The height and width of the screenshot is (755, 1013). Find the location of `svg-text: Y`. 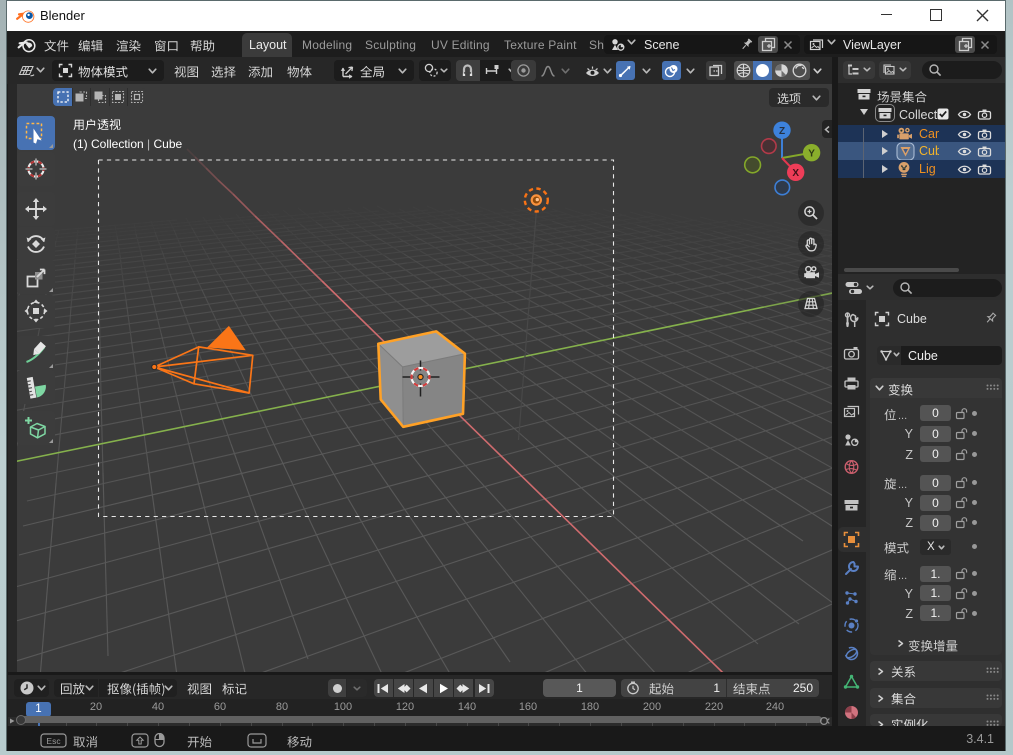

svg-text: Y is located at coordinates (811, 153).